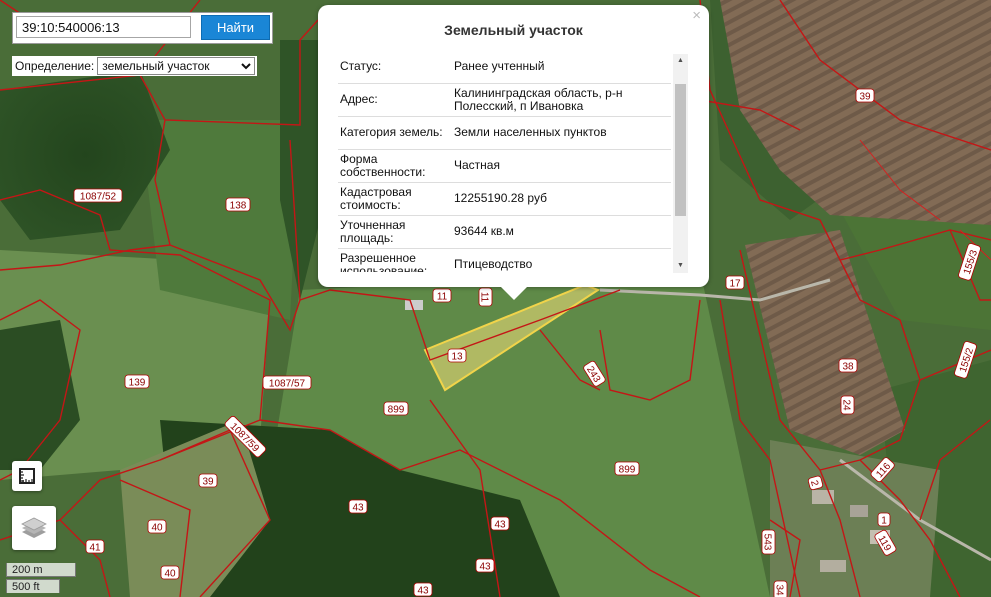  Describe the element at coordinates (514, 293) in the screenshot. I see `popup-pointer` at that location.